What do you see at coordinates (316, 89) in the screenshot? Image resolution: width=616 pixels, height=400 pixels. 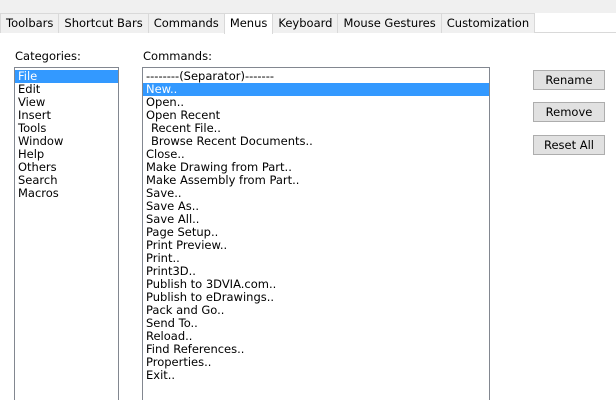 I see `command-item: New..` at bounding box center [316, 89].